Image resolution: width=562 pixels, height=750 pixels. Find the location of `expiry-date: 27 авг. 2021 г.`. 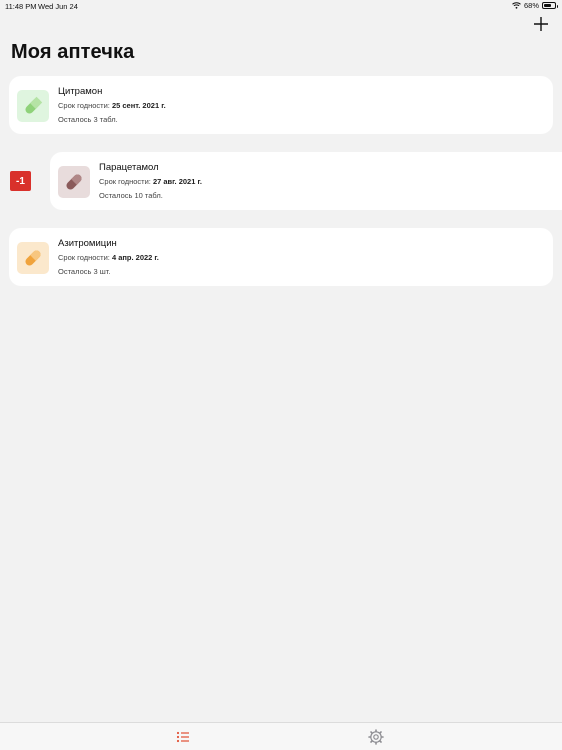

expiry-date: 27 авг. 2021 г. is located at coordinates (177, 181).